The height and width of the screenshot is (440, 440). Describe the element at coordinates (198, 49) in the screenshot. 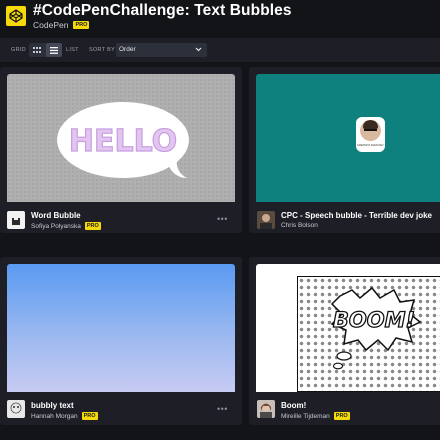

I see `chevron-down-icon` at that location.